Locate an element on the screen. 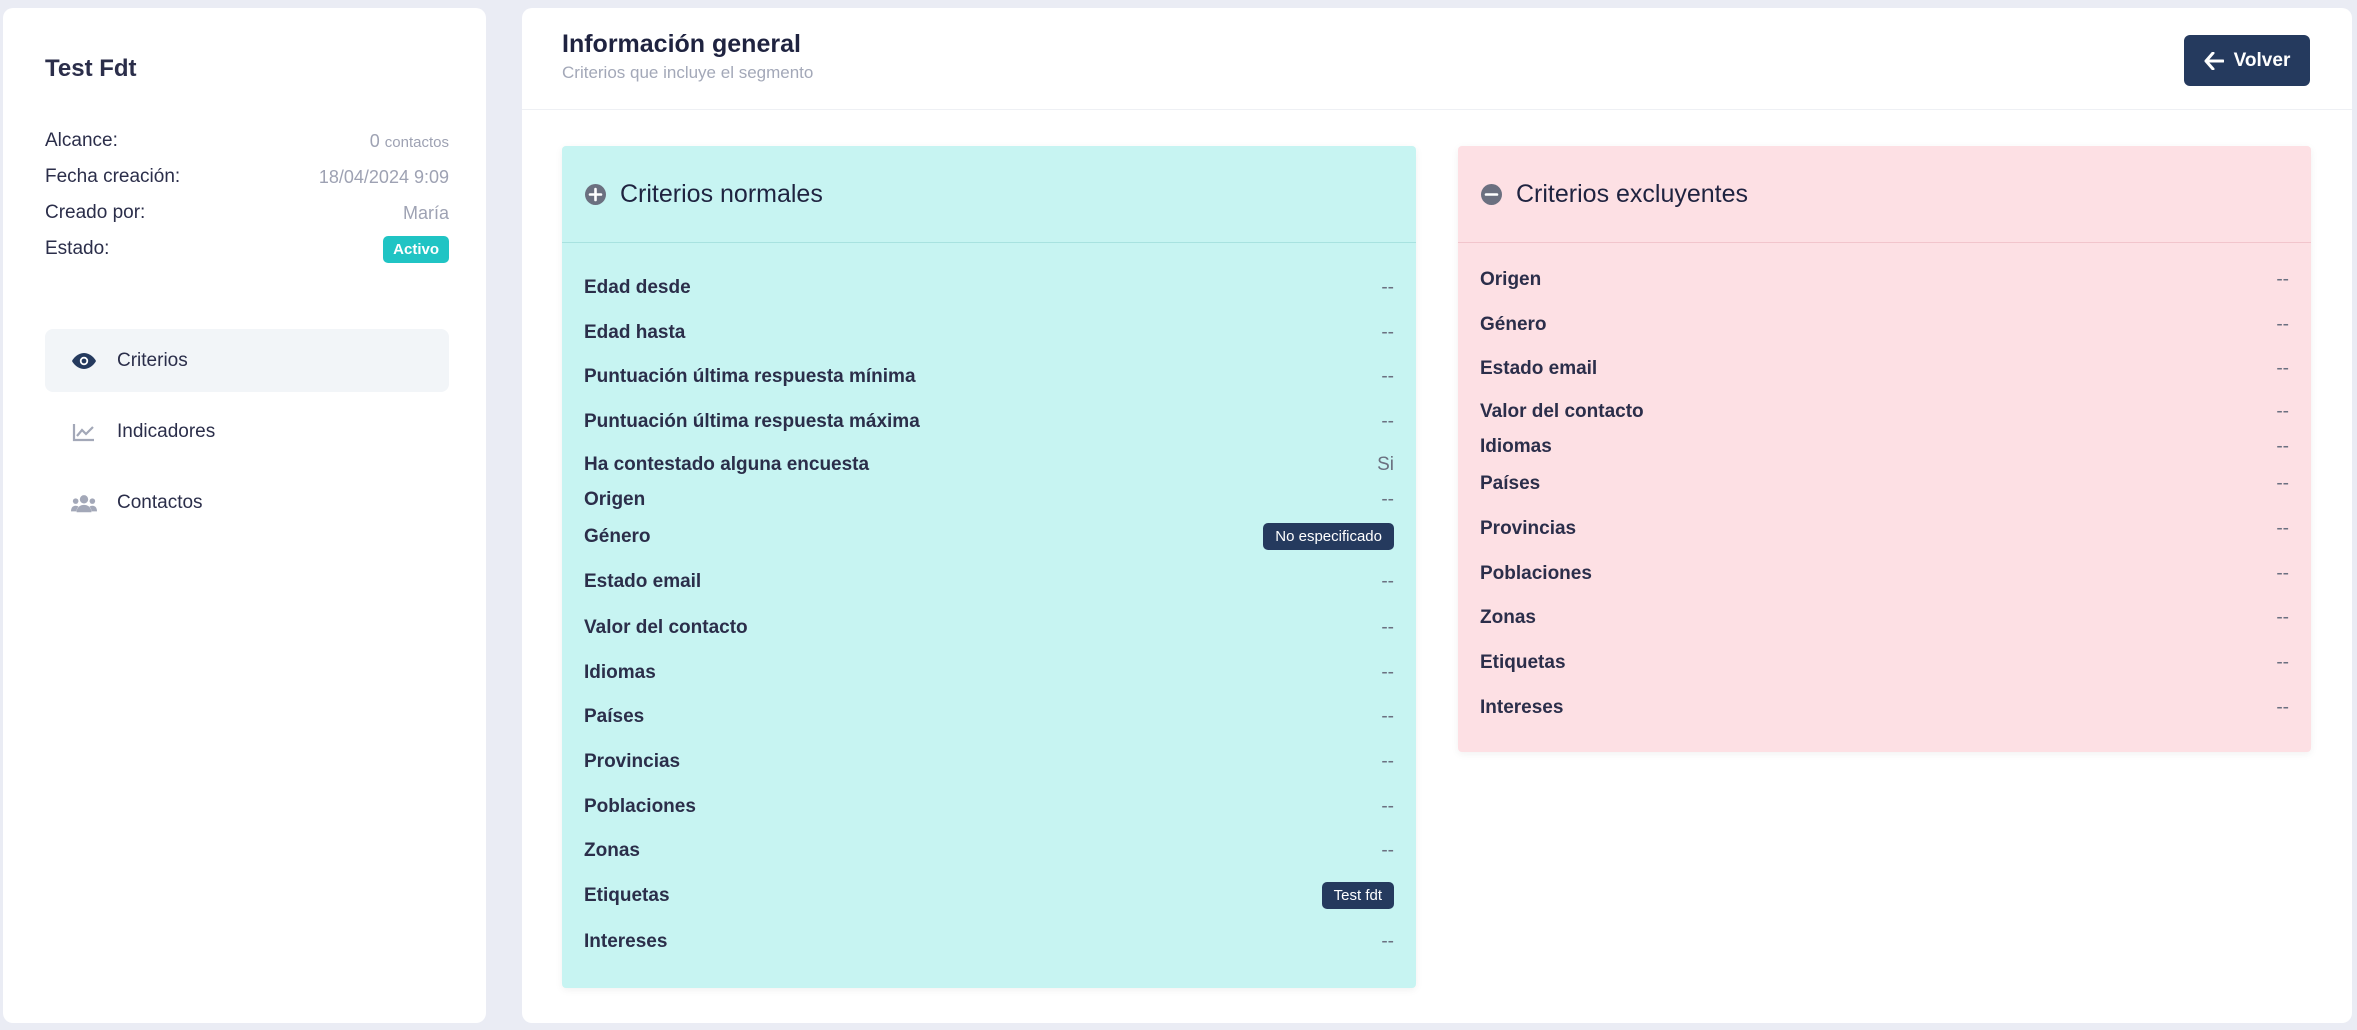 The height and width of the screenshot is (1030, 2357). info-value: 18/04/2024 9:09 is located at coordinates (383, 176).